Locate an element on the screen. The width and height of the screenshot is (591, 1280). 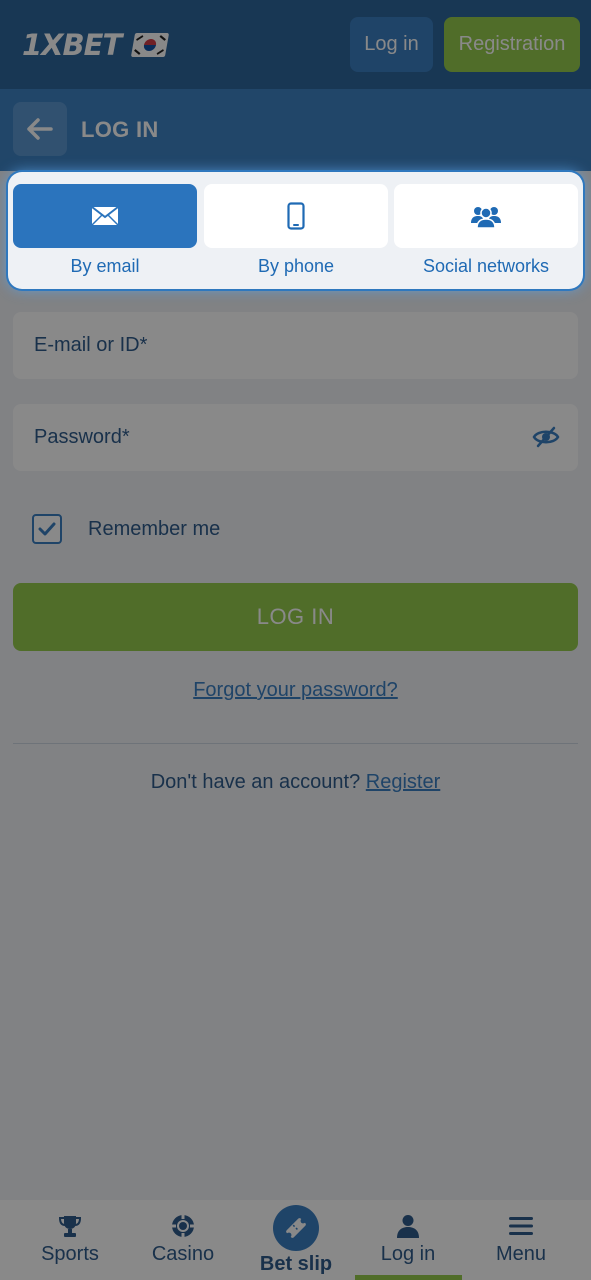
envelope-icon is located at coordinates (105, 216).